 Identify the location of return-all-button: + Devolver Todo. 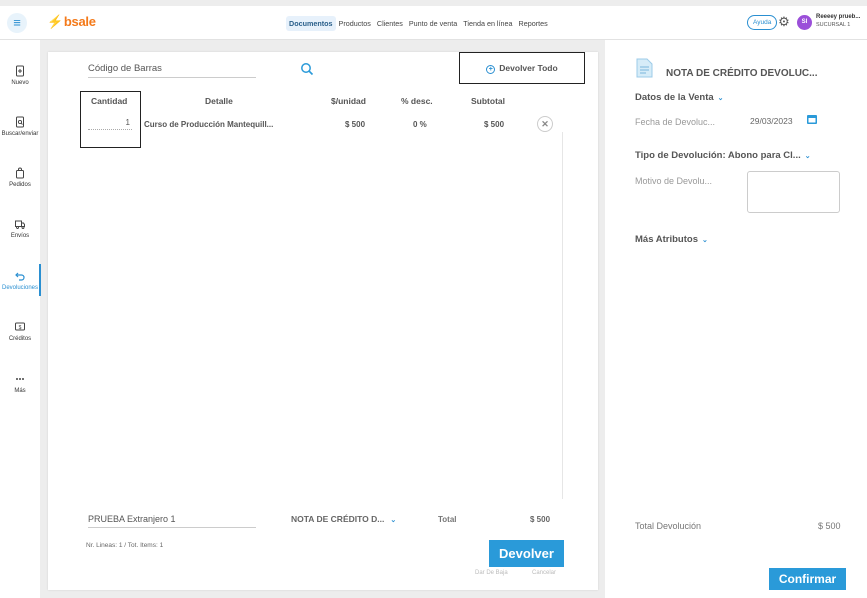
(522, 68).